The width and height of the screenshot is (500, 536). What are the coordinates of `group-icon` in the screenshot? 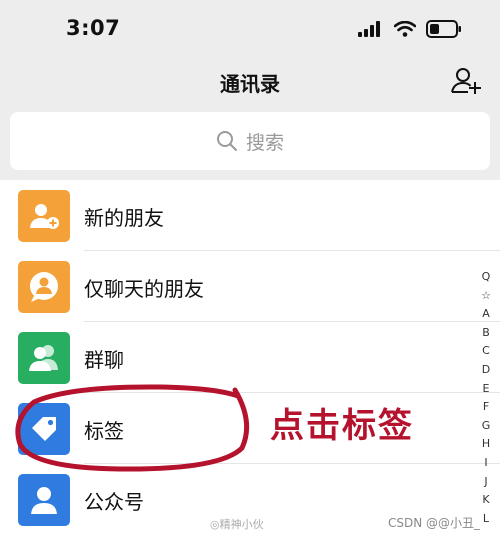 It's located at (43, 358).